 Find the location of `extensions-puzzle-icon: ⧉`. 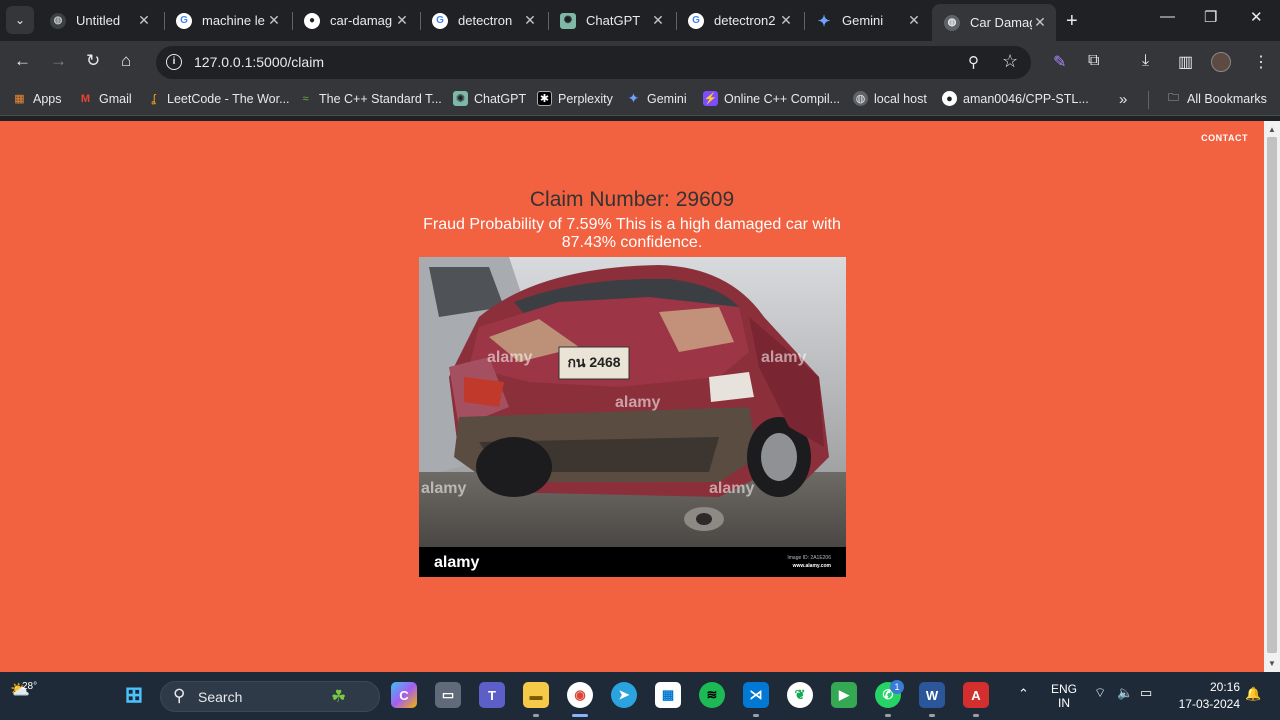

extensions-puzzle-icon: ⧉ is located at coordinates (1093, 61).